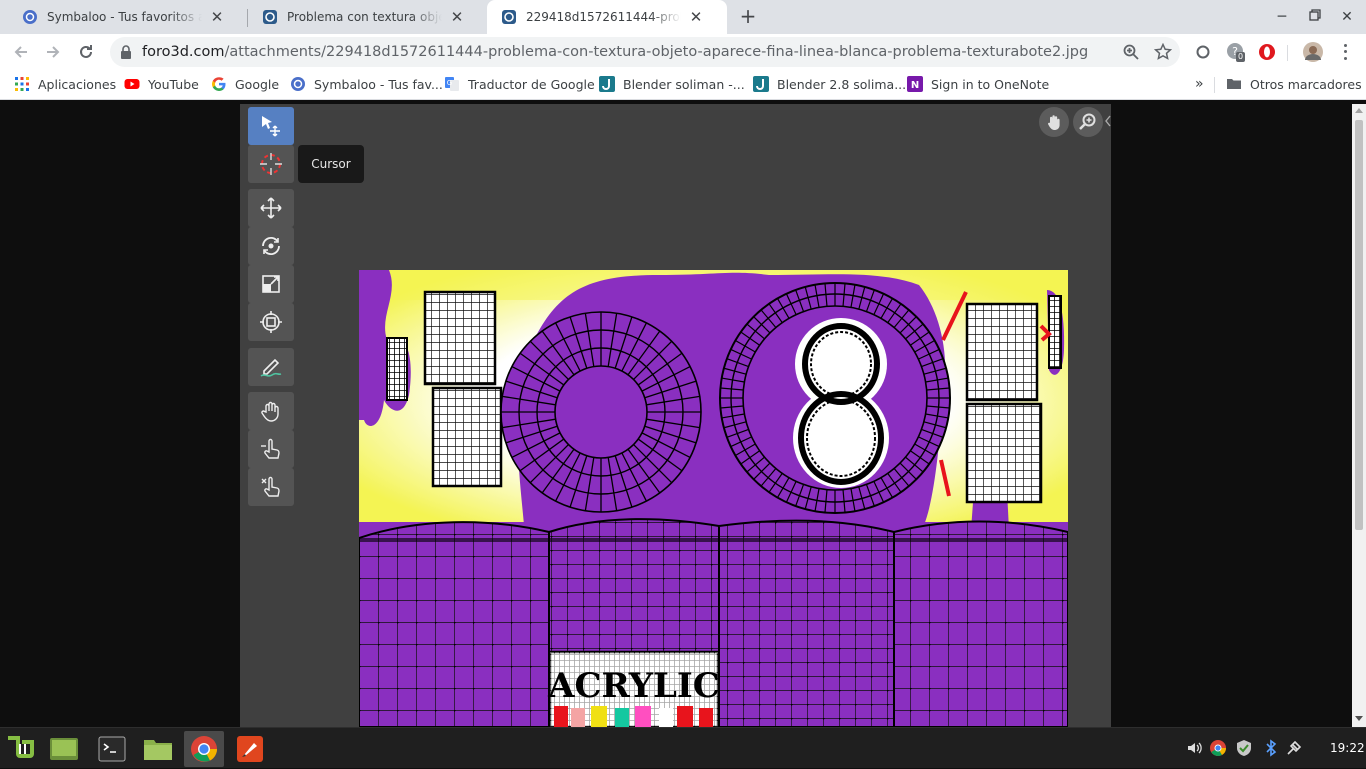  What do you see at coordinates (1244, 748) in the screenshot?
I see `shield-icon` at bounding box center [1244, 748].